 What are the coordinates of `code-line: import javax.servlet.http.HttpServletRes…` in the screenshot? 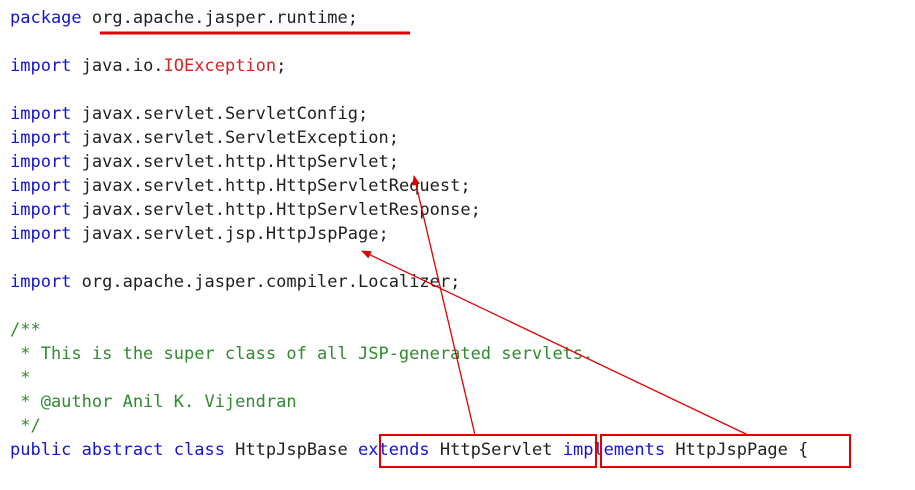 It's located at (409, 210).